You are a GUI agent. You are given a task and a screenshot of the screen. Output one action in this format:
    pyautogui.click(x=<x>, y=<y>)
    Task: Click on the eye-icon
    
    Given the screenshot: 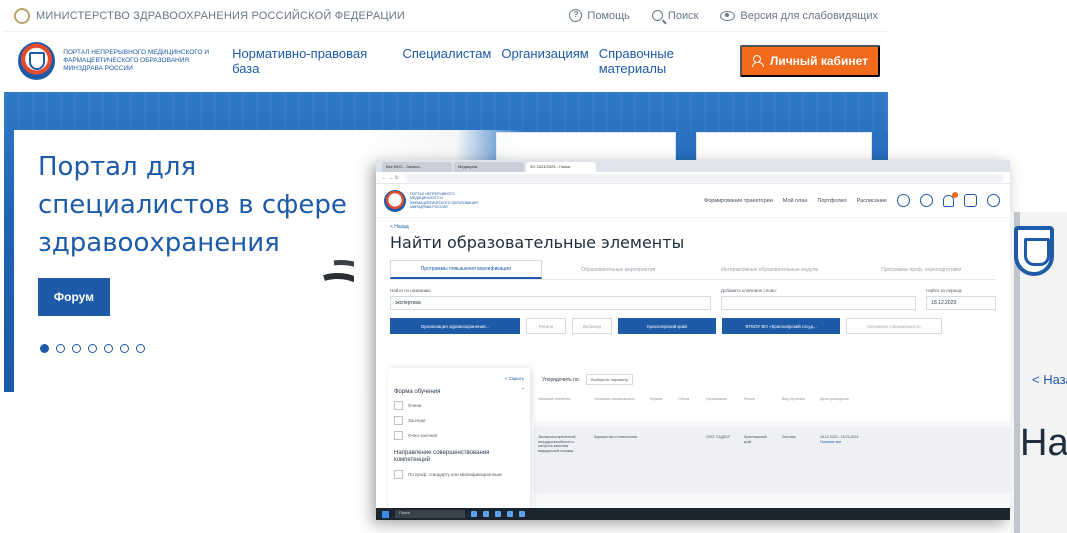 What is the action you would take?
    pyautogui.click(x=926, y=200)
    